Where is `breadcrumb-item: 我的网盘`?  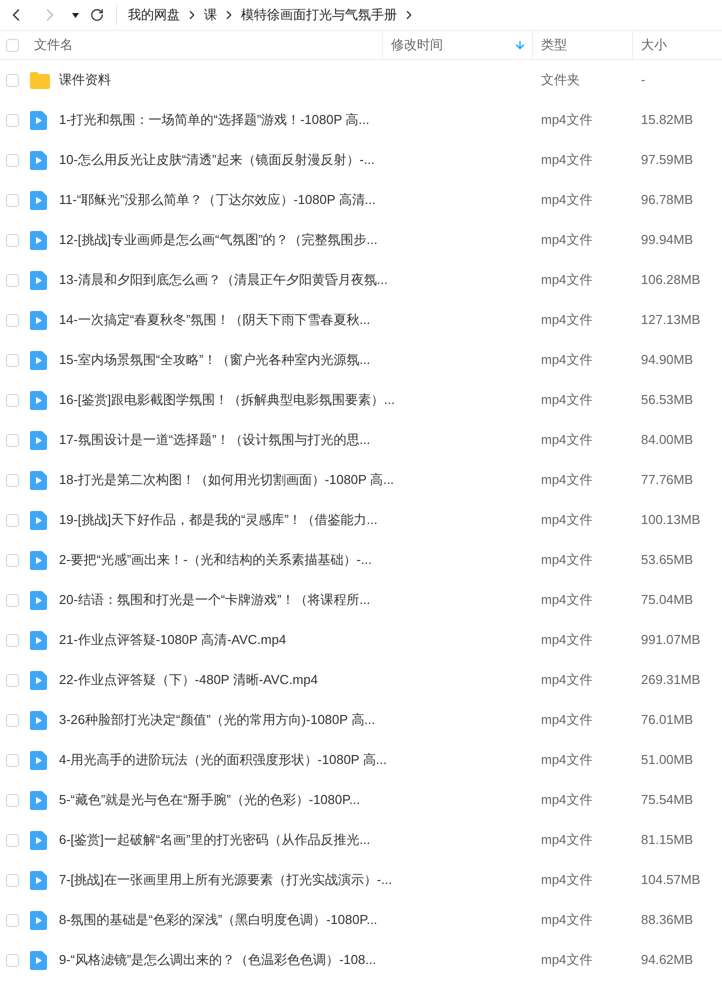 breadcrumb-item: 我的网盘 is located at coordinates (154, 15).